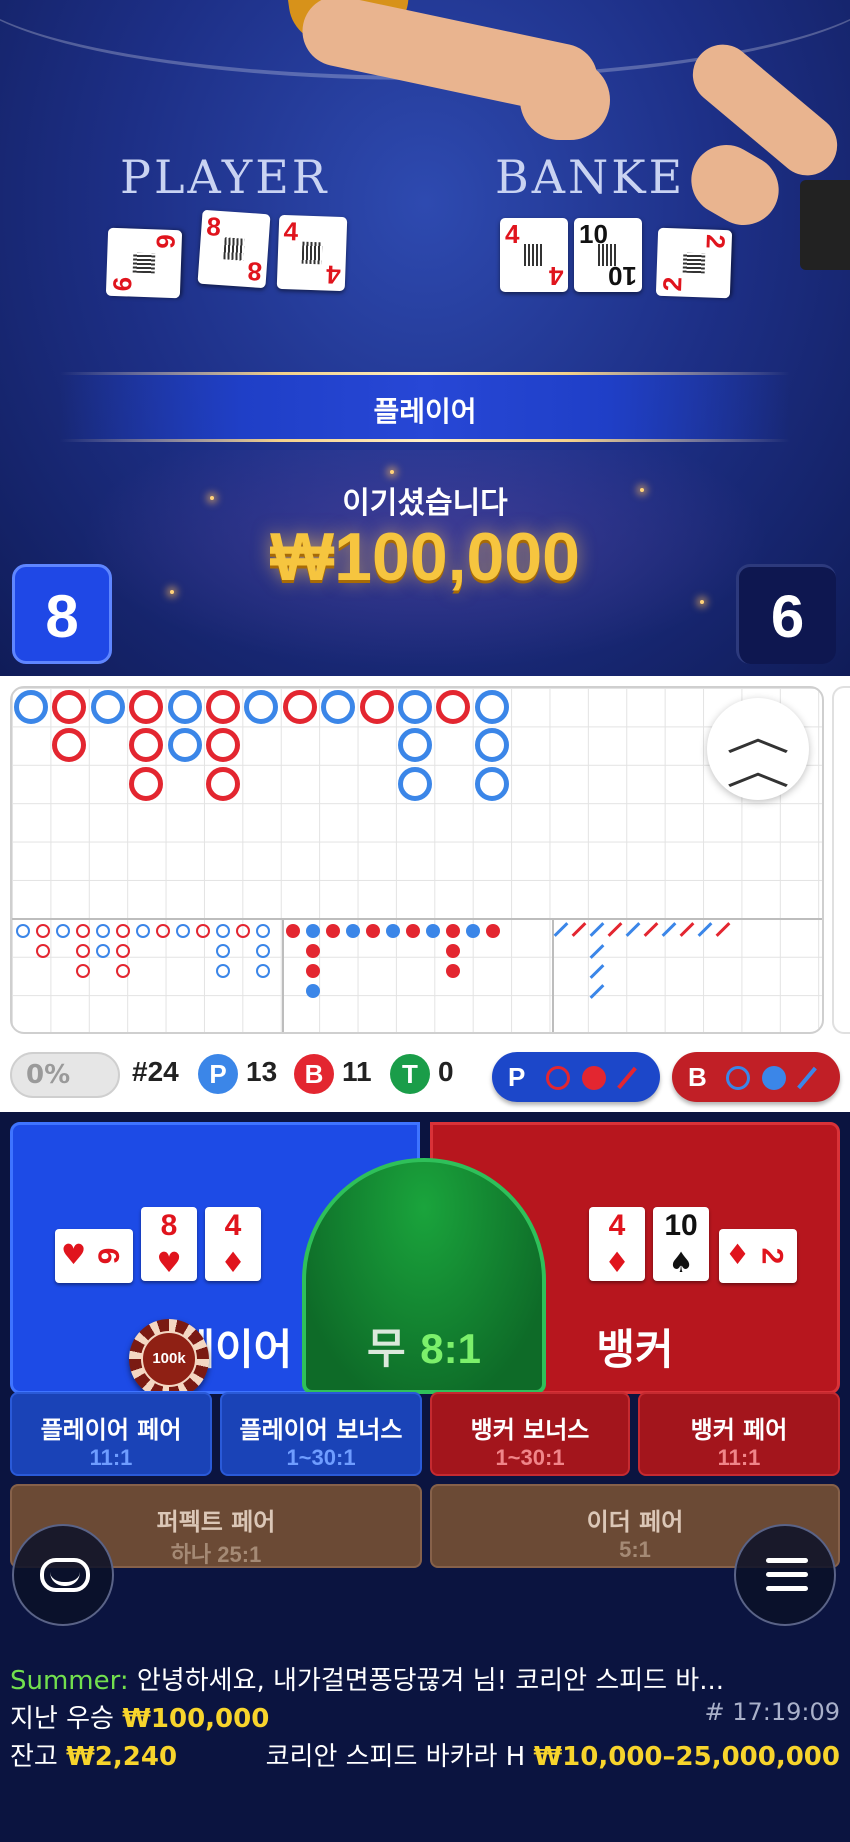 This screenshot has width=850, height=1842. What do you see at coordinates (314, 1074) in the screenshot?
I see `banker-badge: B` at bounding box center [314, 1074].